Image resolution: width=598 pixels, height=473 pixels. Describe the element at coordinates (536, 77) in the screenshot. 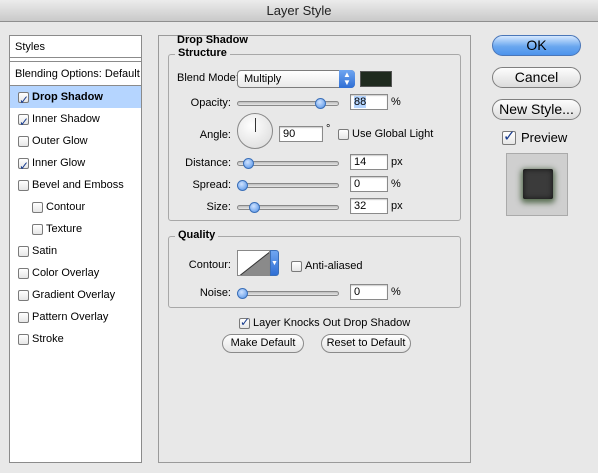

I see `cancel-button: Cancel` at that location.